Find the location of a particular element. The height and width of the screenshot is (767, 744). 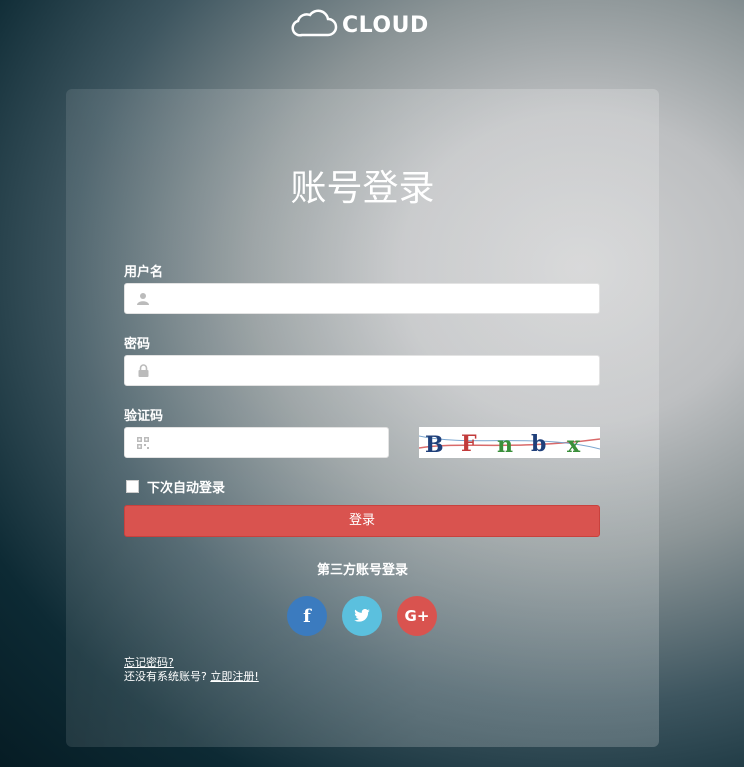

username-input is located at coordinates (375, 298).